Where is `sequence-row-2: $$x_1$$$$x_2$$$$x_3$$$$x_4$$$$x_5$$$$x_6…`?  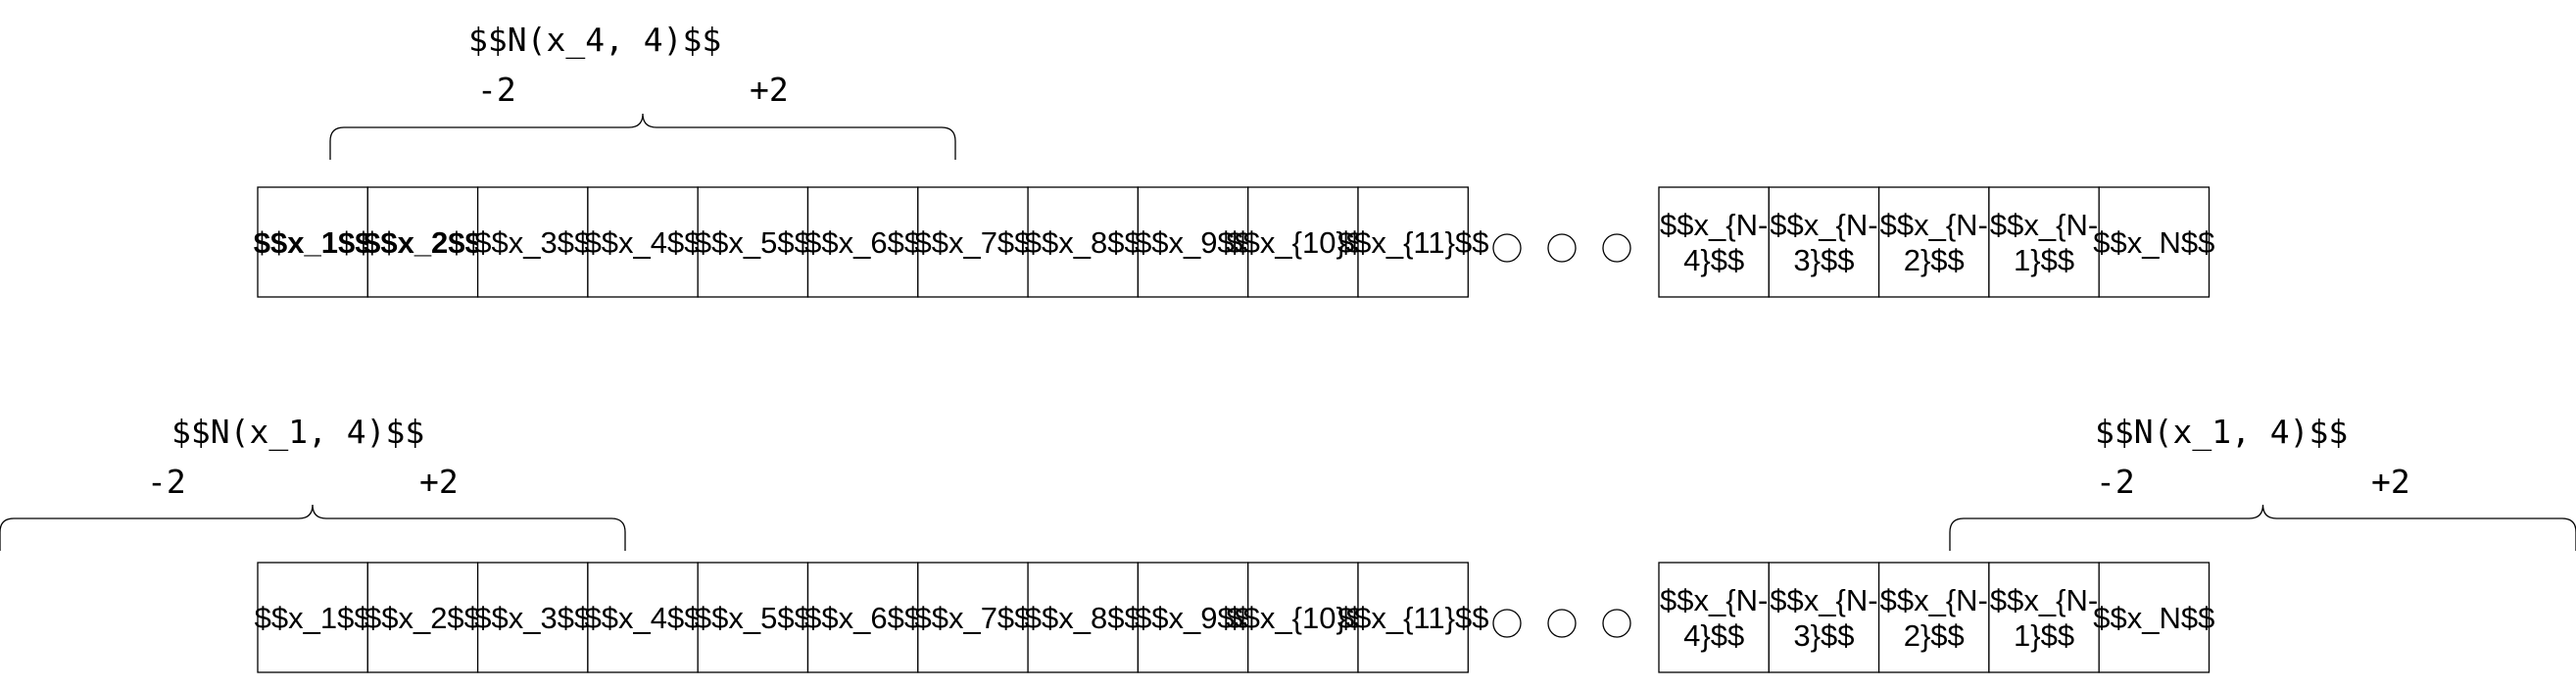
sequence-row-2: $$x_1$$$$x_2$$$$x_3$$$$x_4$$$$x_5$$$$x_6… is located at coordinates (1234, 617).